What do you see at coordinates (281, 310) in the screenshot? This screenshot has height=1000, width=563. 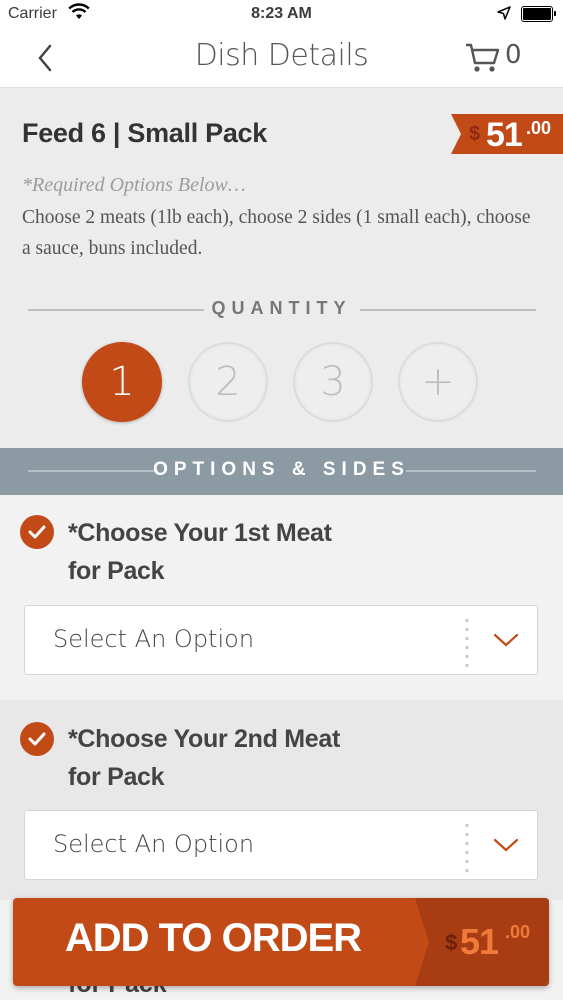 I see `quantity-header: QUANTITY` at bounding box center [281, 310].